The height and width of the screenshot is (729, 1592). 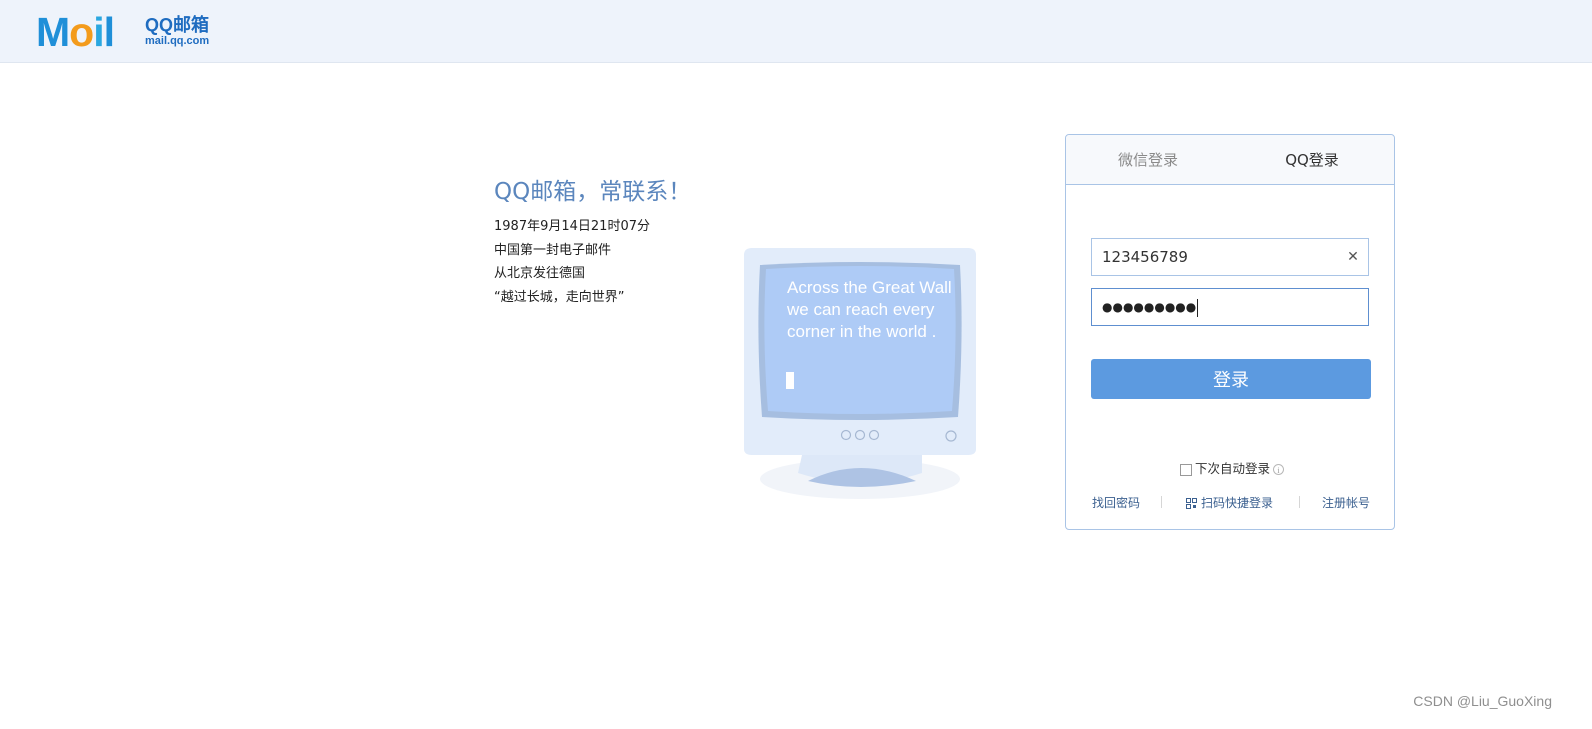 I want to click on logo-letter-i: i, so click(x=98, y=32).